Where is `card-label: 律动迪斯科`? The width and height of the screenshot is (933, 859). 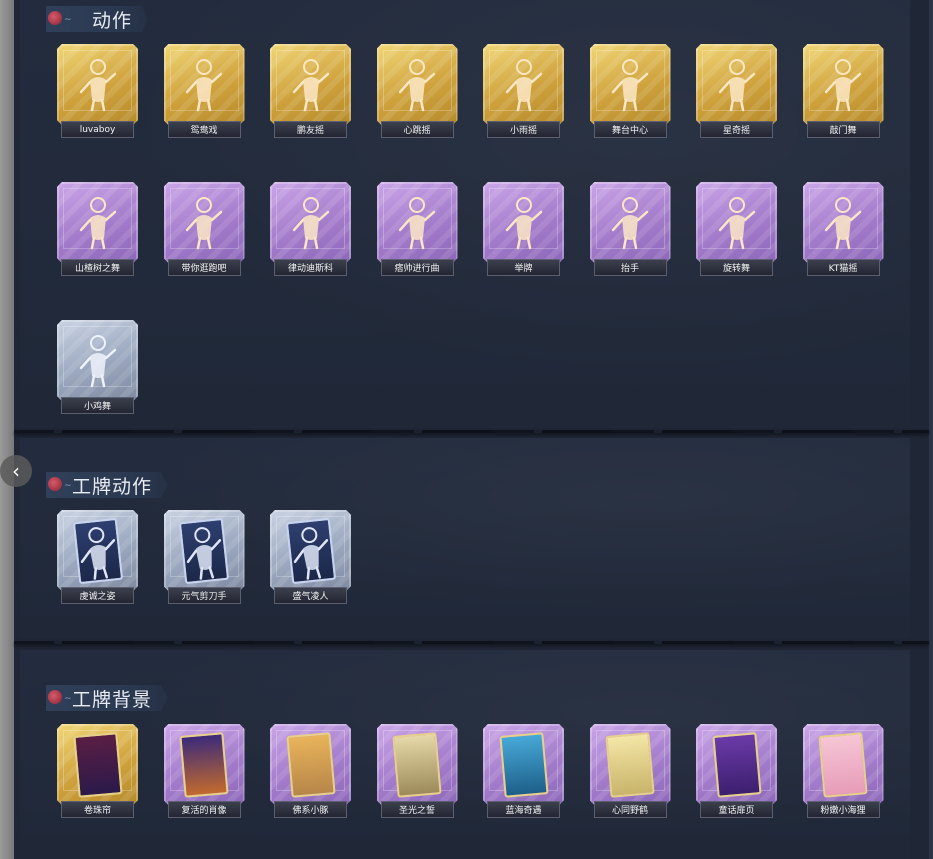
card-label: 律动迪斯科 is located at coordinates (310, 269).